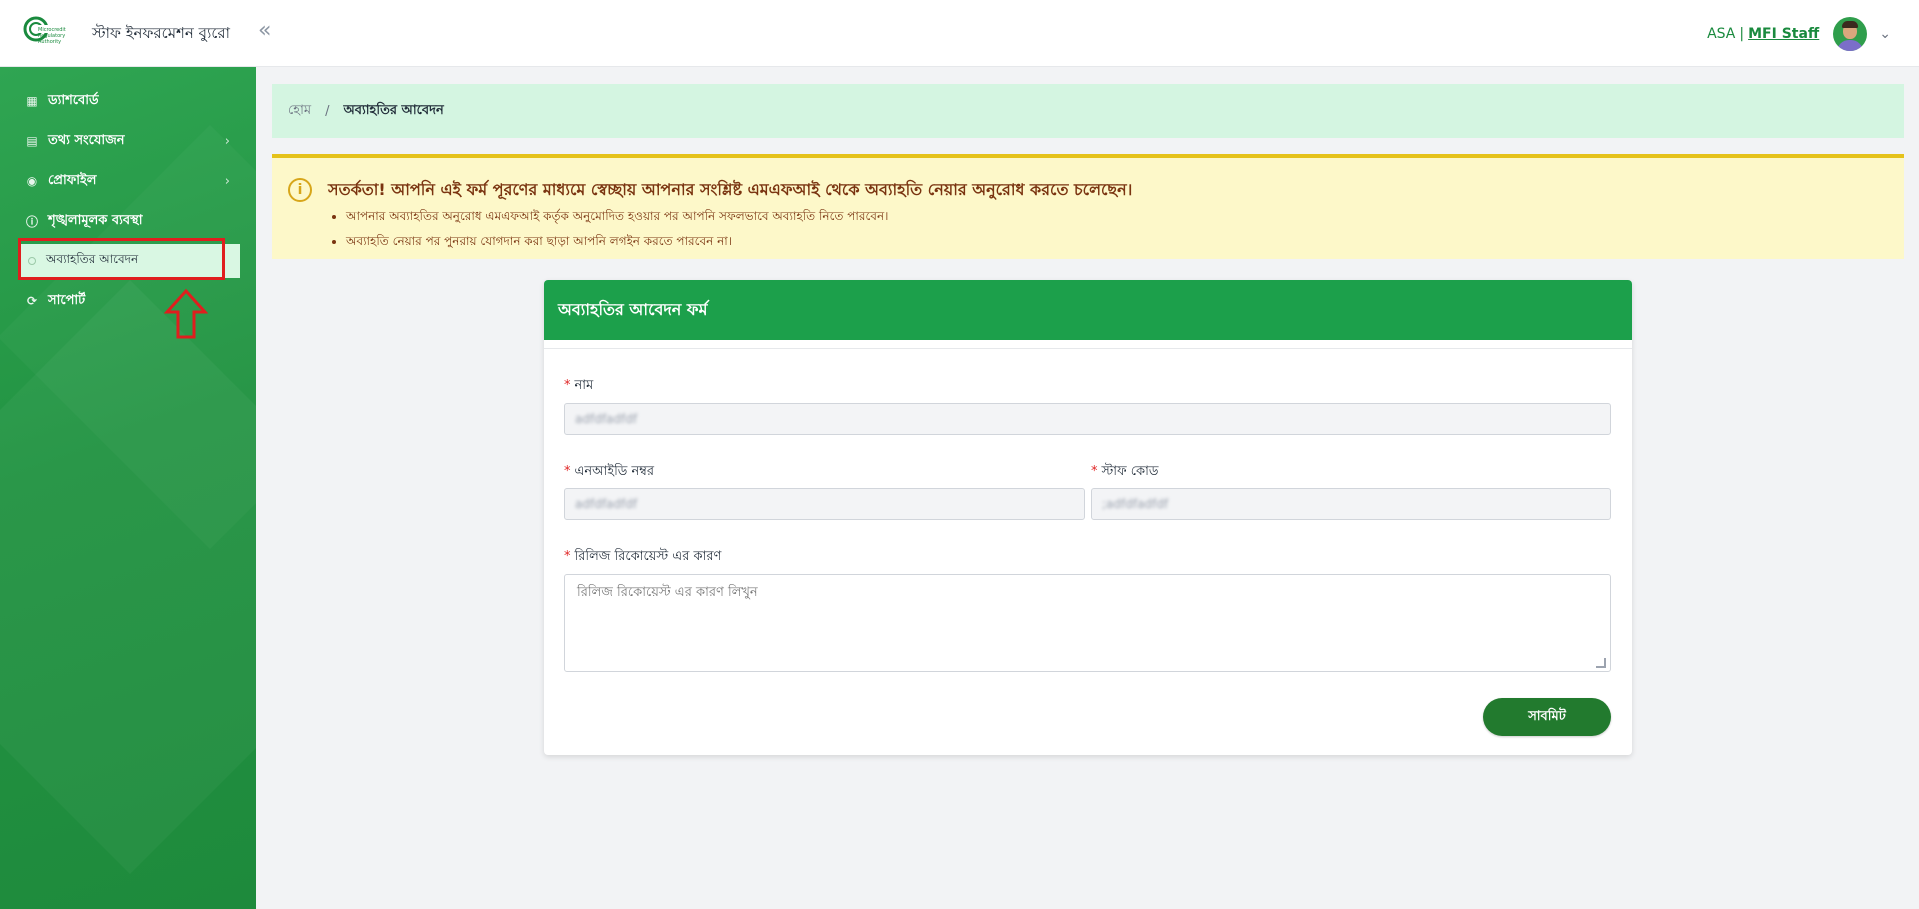  I want to click on refresh-icon: ⟳, so click(32, 301).